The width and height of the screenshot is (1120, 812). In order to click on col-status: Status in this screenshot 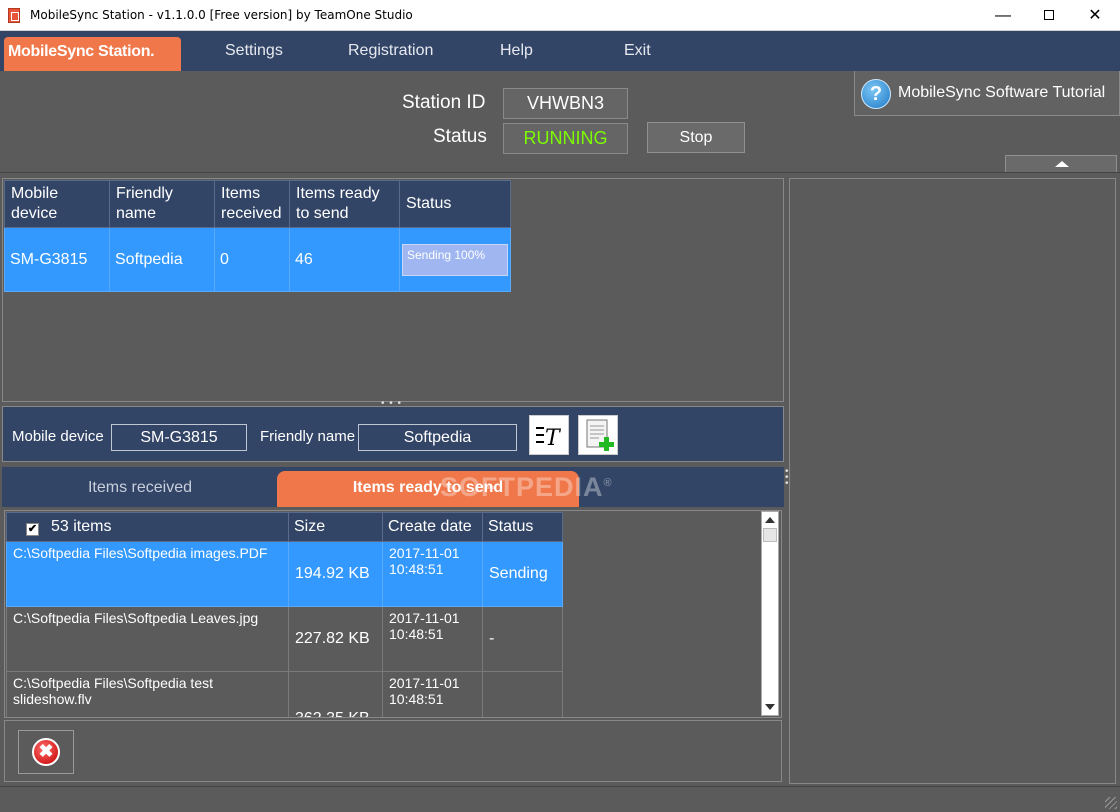, I will do `click(455, 204)`.